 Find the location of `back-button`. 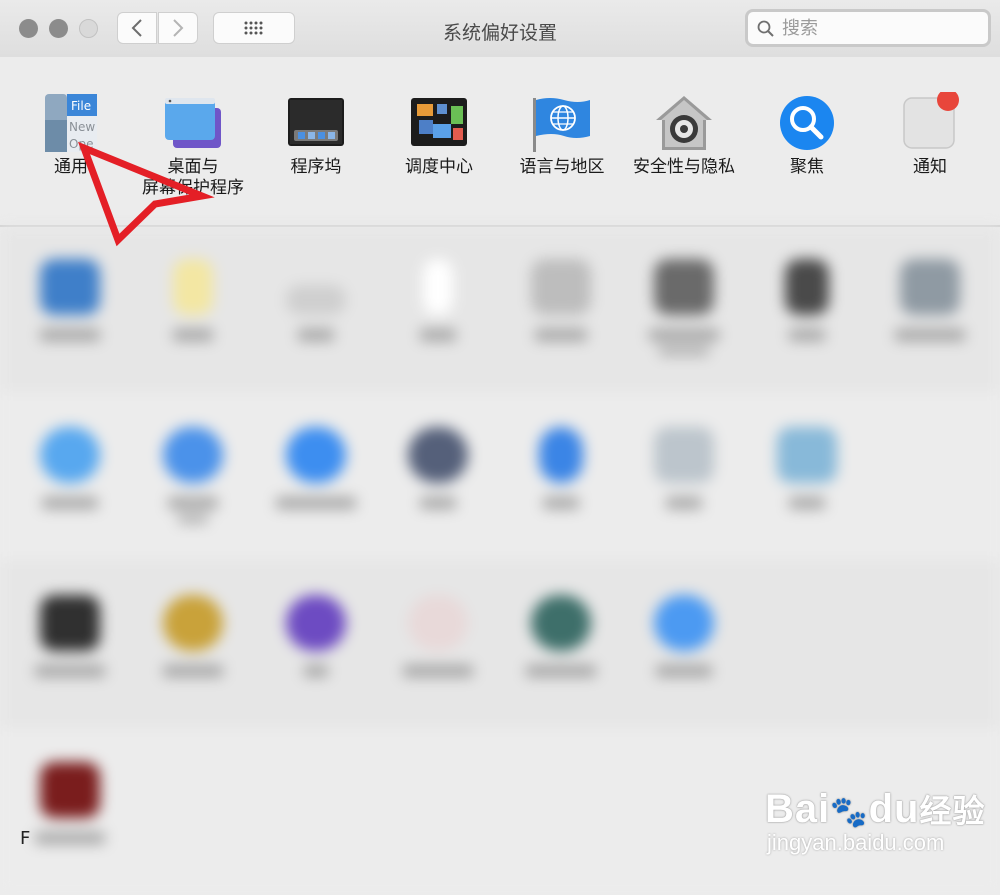

back-button is located at coordinates (137, 28).